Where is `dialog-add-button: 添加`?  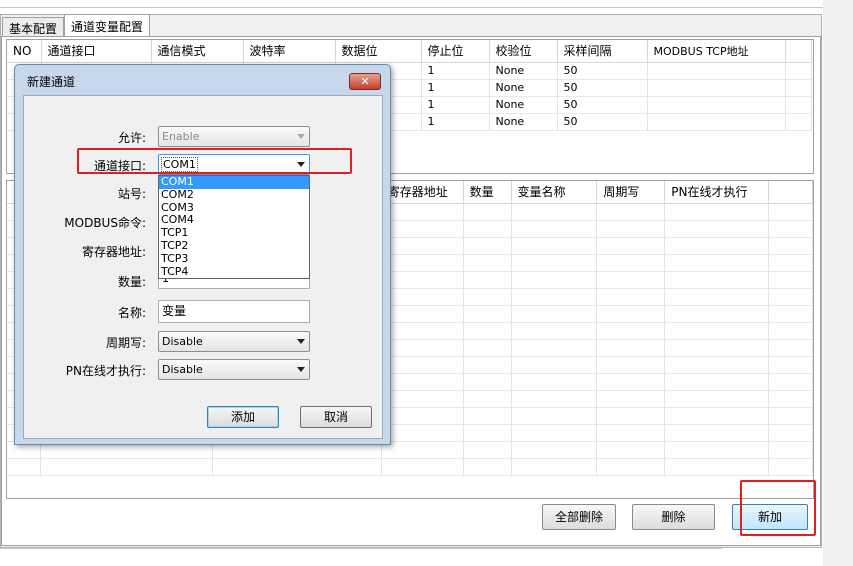 dialog-add-button: 添加 is located at coordinates (243, 417).